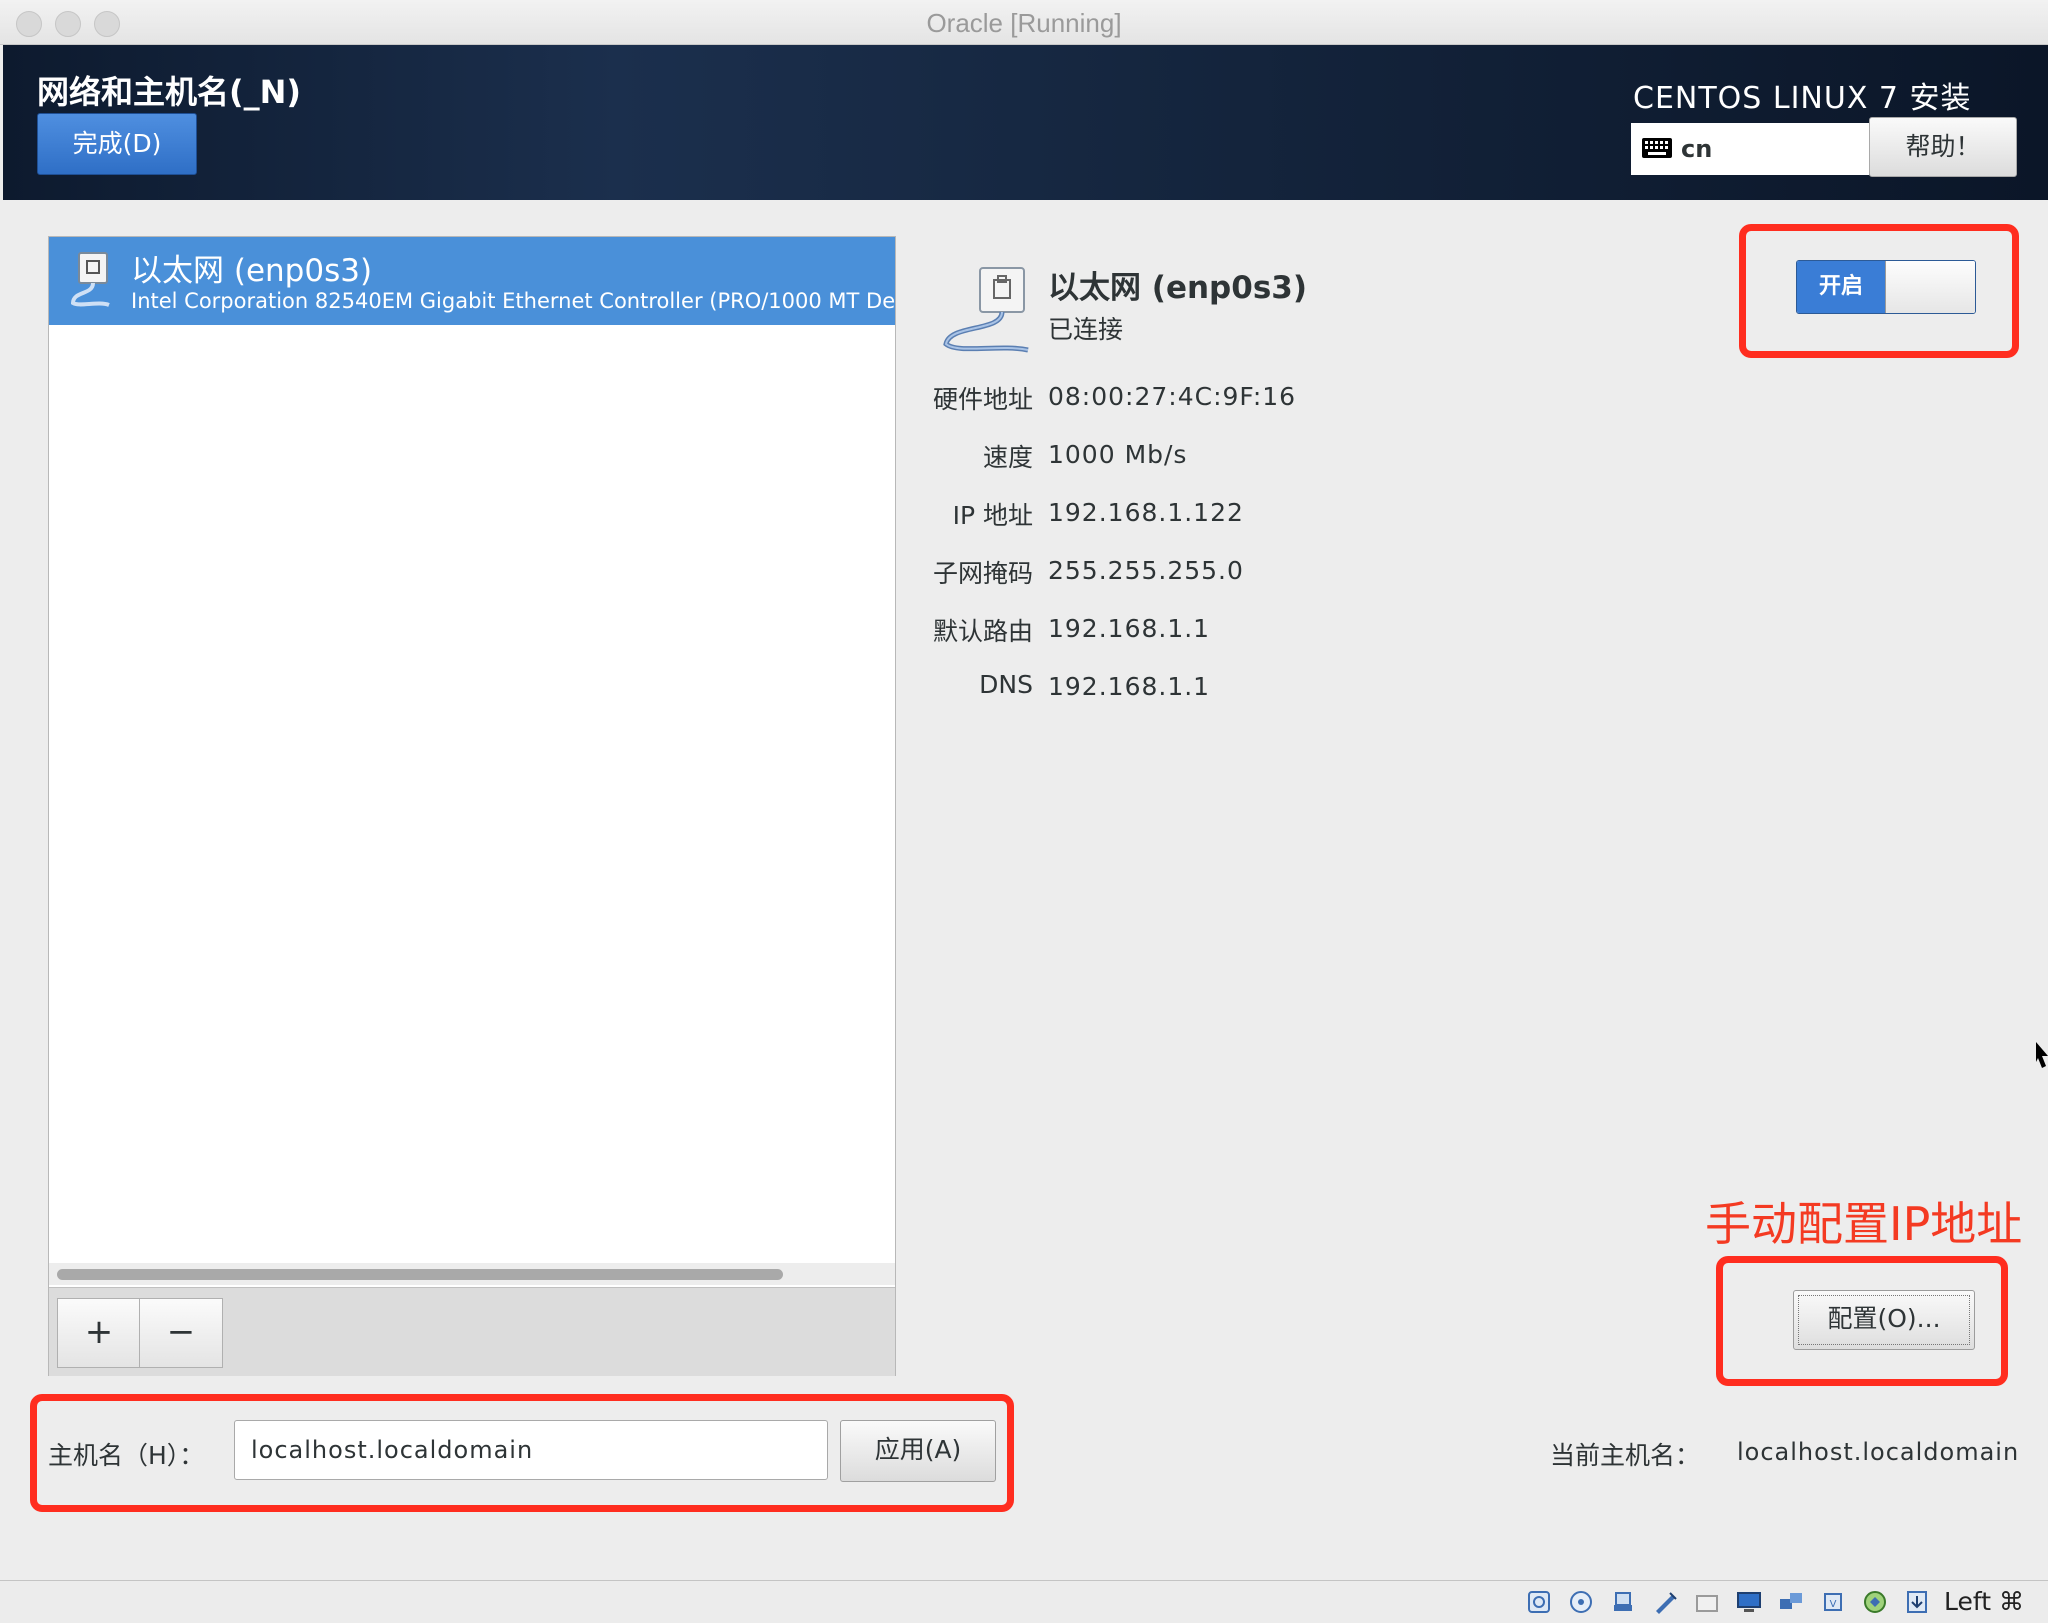  I want to click on ip-address-value: 192.168.1.122, so click(1146, 512).